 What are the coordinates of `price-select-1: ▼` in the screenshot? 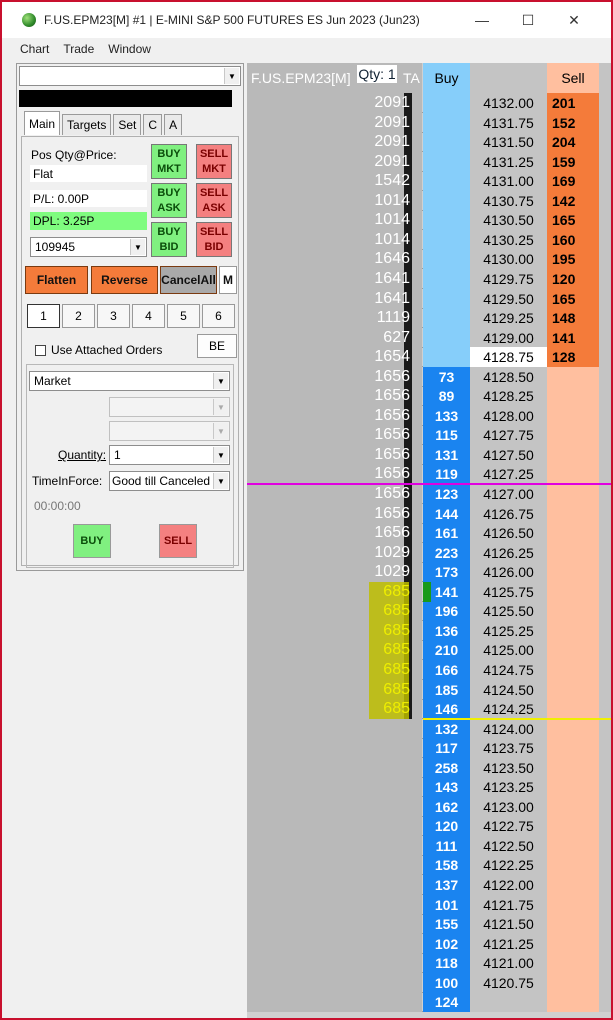 It's located at (169, 407).